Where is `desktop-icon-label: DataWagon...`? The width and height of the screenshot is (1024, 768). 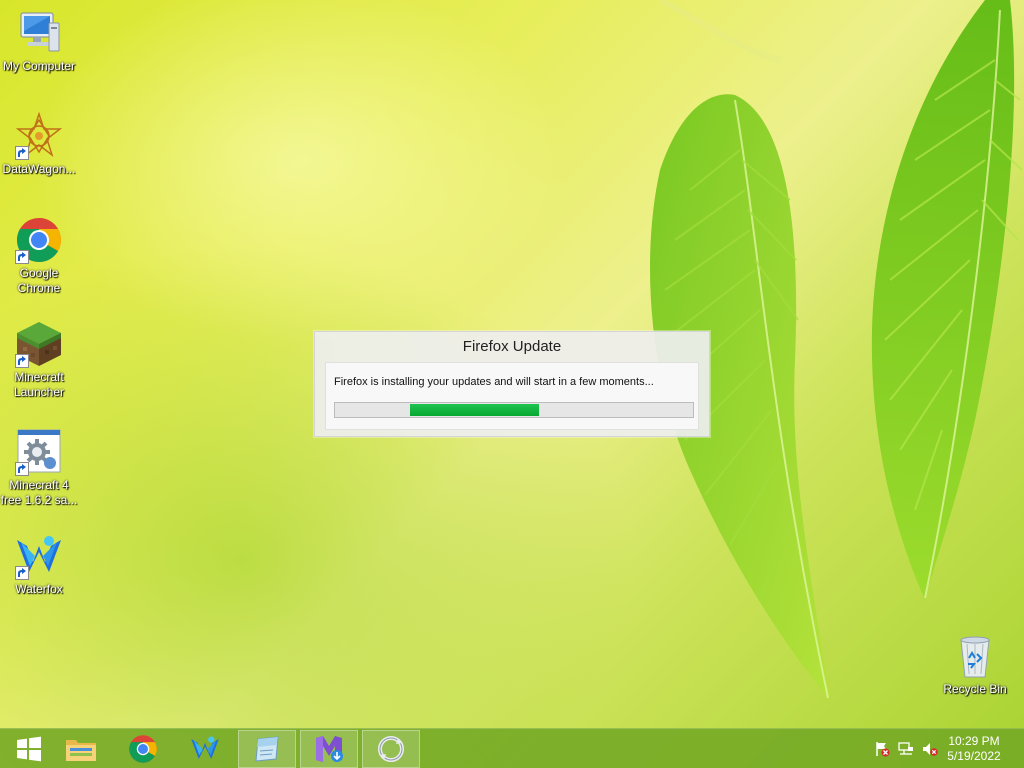 desktop-icon-label: DataWagon... is located at coordinates (39, 169).